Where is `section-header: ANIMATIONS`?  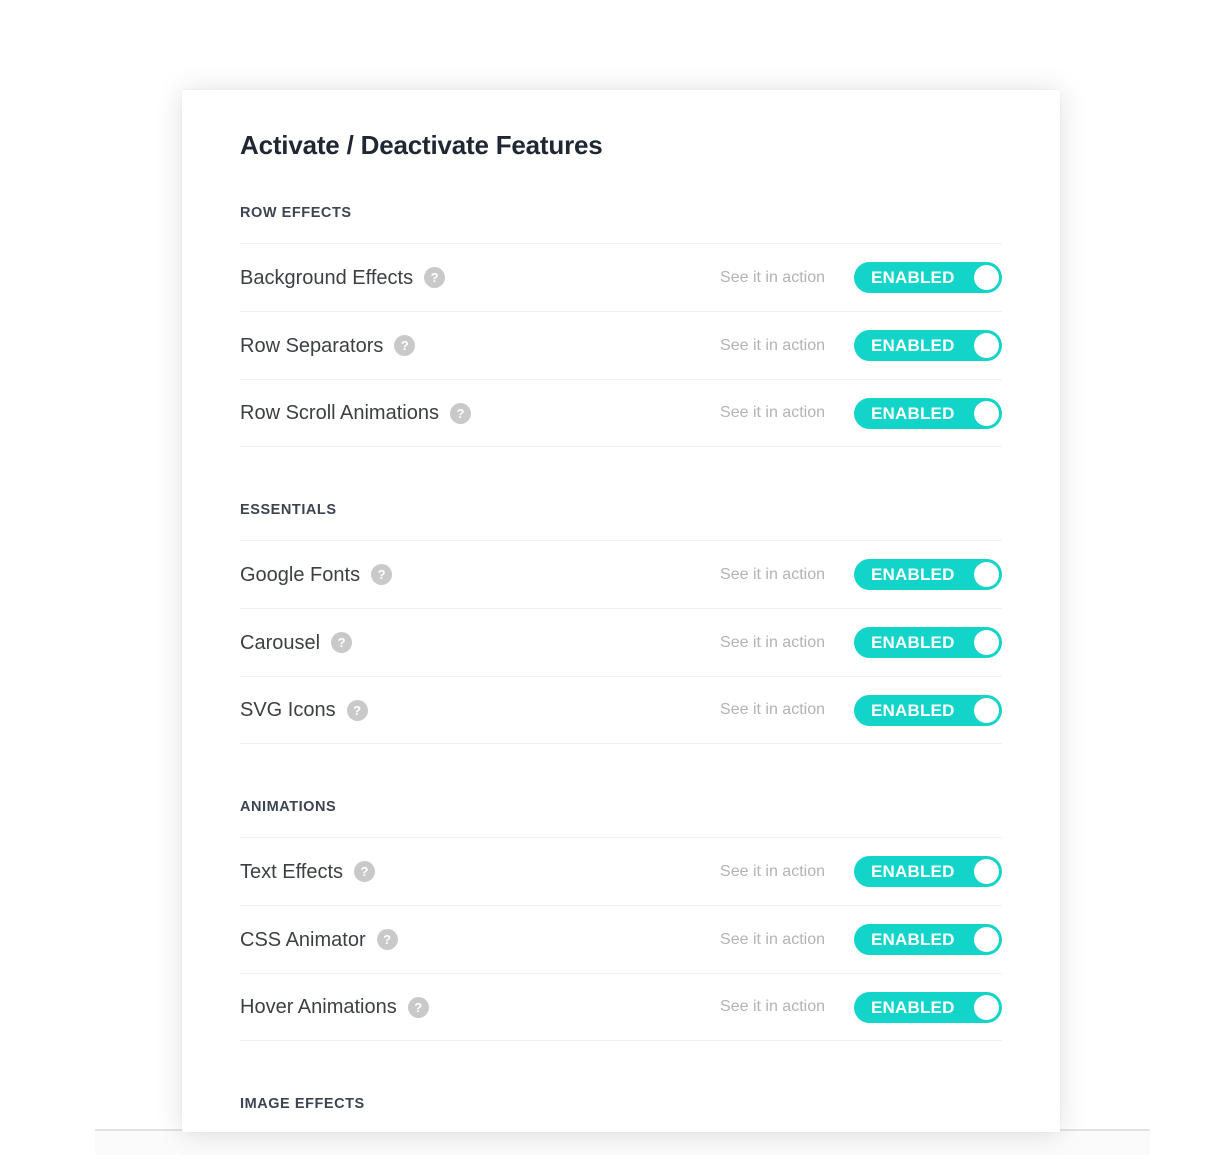
section-header: ANIMATIONS is located at coordinates (288, 807).